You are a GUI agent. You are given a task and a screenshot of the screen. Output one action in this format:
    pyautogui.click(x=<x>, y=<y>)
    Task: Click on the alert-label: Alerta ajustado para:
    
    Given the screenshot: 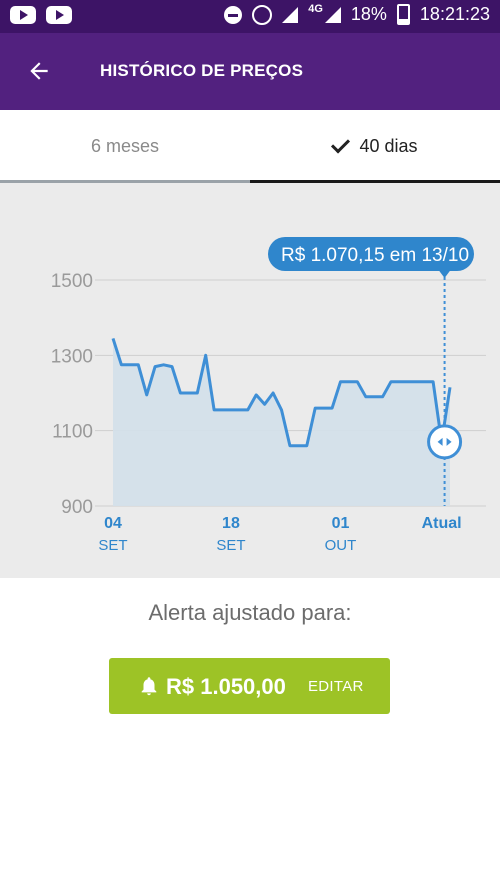 What is the action you would take?
    pyautogui.click(x=250, y=612)
    